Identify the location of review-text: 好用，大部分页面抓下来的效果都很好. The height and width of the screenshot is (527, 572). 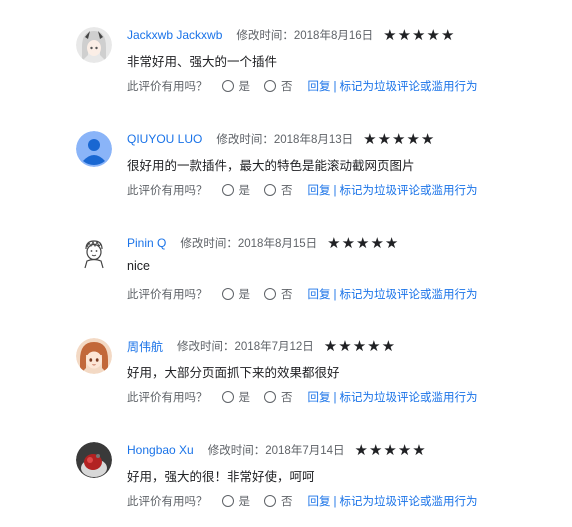
(233, 373).